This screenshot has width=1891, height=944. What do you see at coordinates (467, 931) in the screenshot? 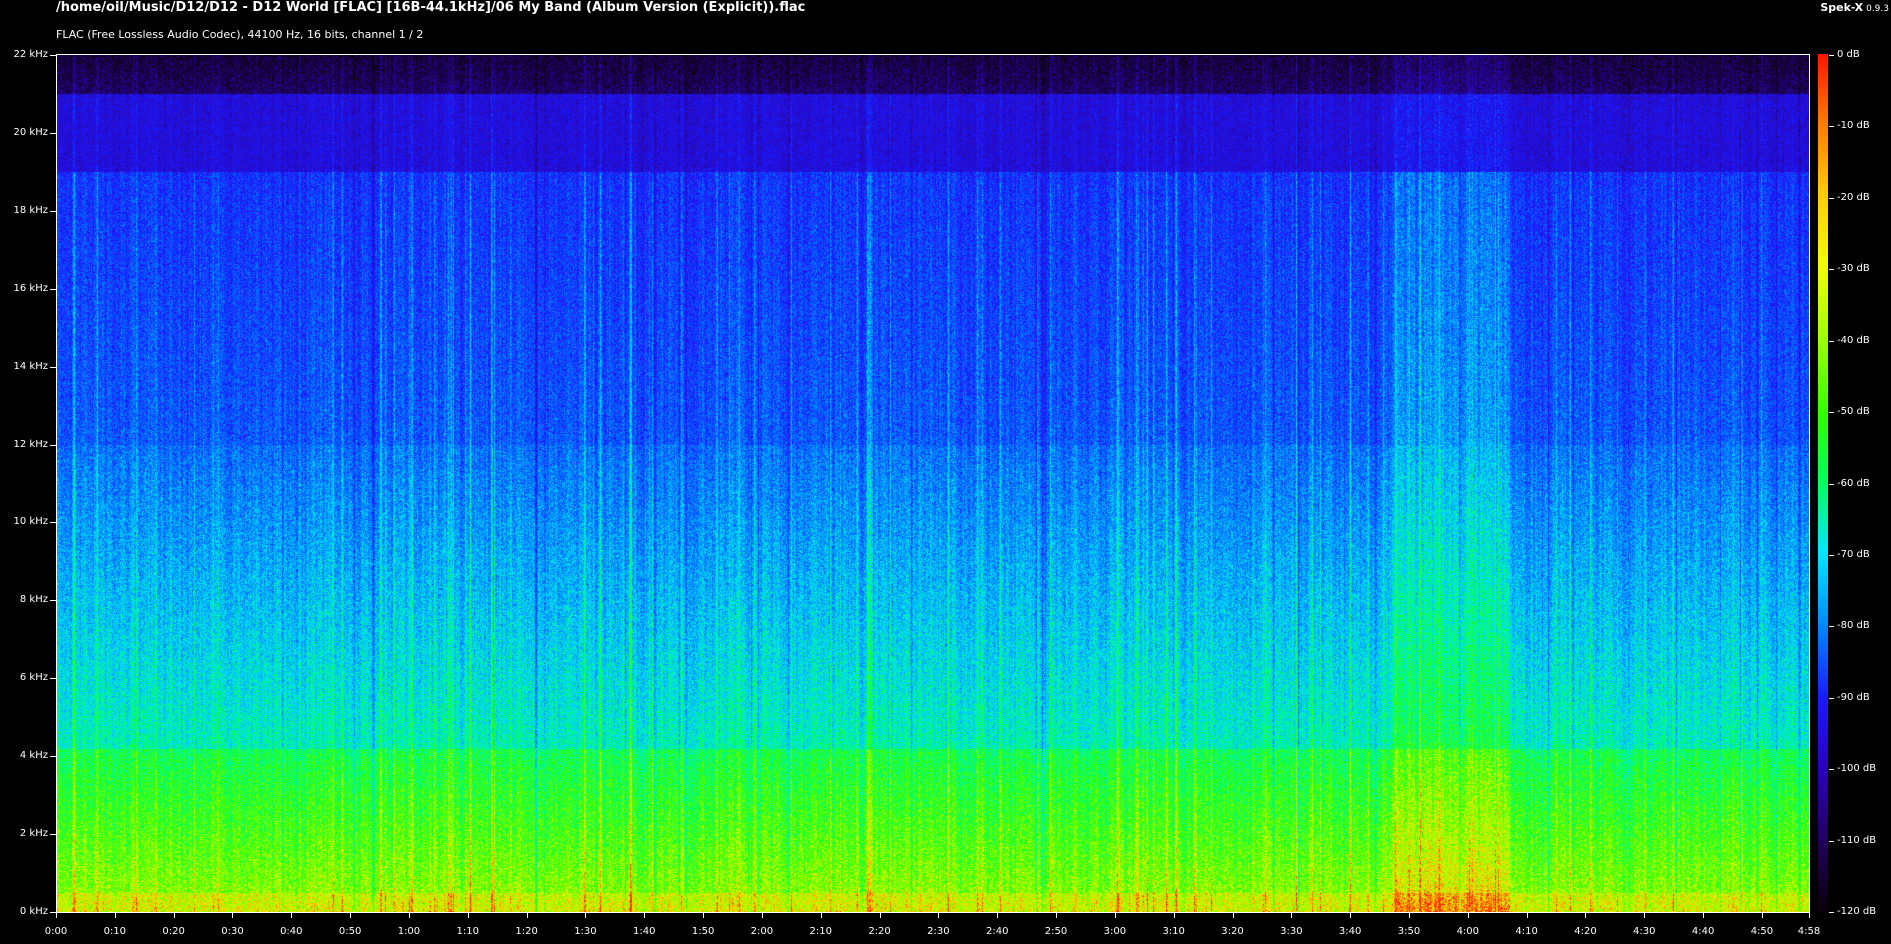
I see `time-tick-label: 1:10` at bounding box center [467, 931].